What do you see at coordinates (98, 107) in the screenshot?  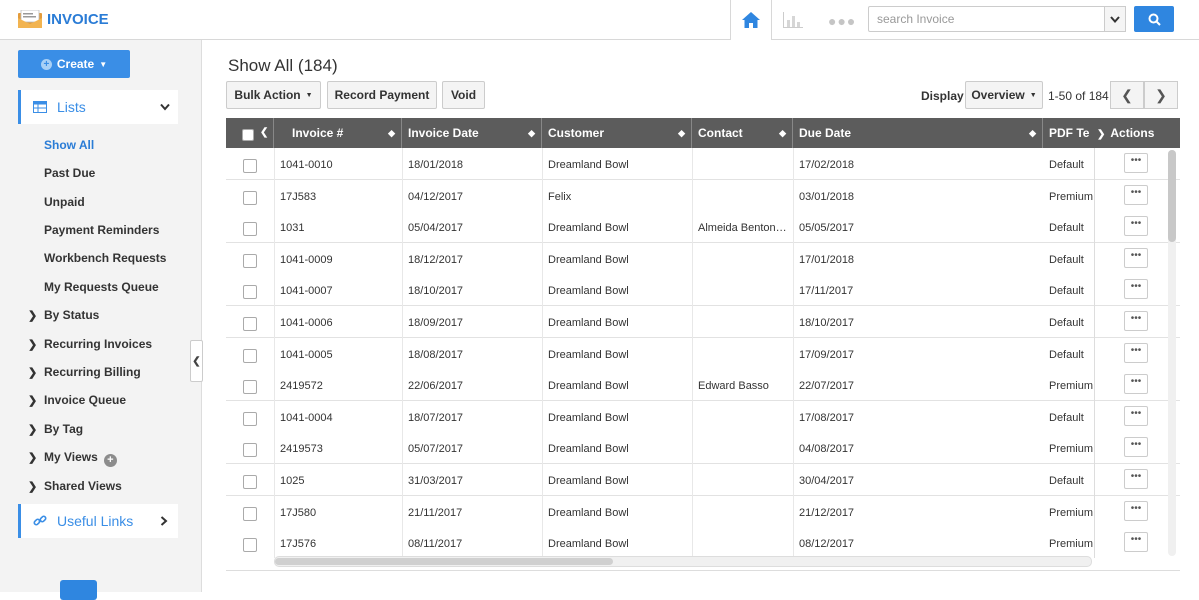 I see `lists-panel: Lists` at bounding box center [98, 107].